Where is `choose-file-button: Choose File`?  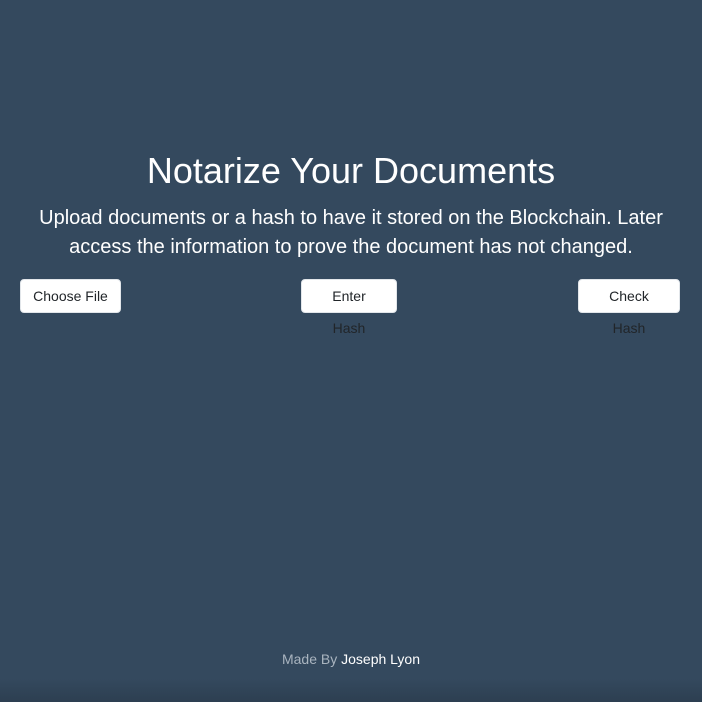
choose-file-button: Choose File is located at coordinates (70, 296).